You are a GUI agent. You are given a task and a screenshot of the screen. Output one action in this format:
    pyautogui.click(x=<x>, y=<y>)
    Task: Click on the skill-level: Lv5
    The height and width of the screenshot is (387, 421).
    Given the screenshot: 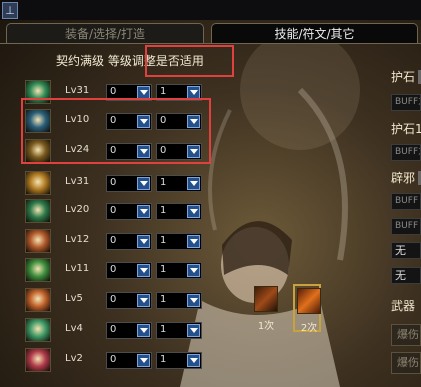 What is the action you would take?
    pyautogui.click(x=74, y=298)
    